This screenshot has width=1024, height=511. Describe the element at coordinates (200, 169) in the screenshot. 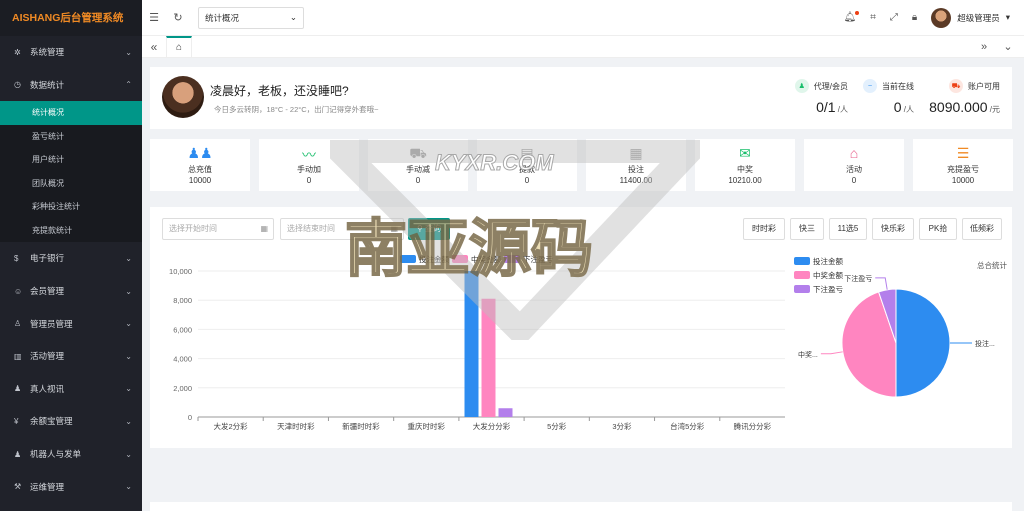

I see `summary-label: 总充值` at that location.